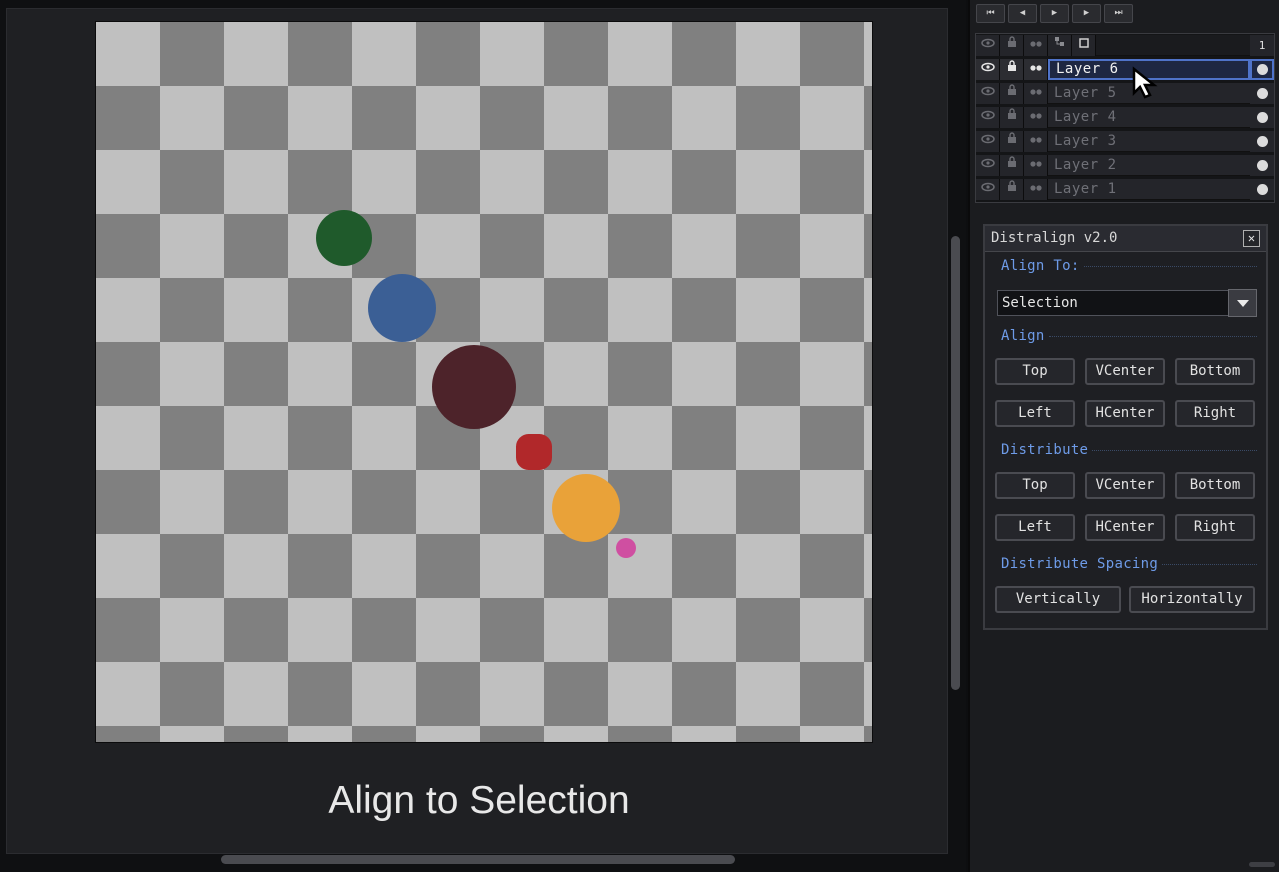  What do you see at coordinates (1242, 303) in the screenshot?
I see `dropdown-arrow-icon` at bounding box center [1242, 303].